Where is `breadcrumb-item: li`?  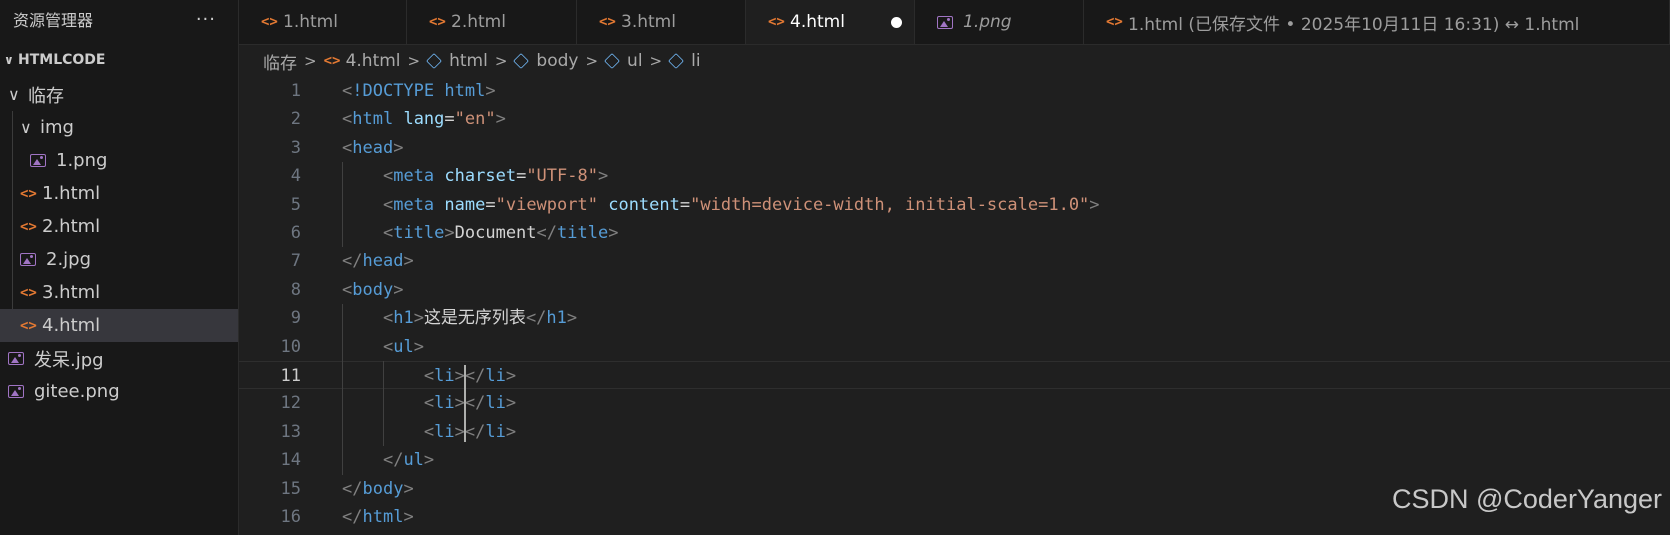 breadcrumb-item: li is located at coordinates (684, 61).